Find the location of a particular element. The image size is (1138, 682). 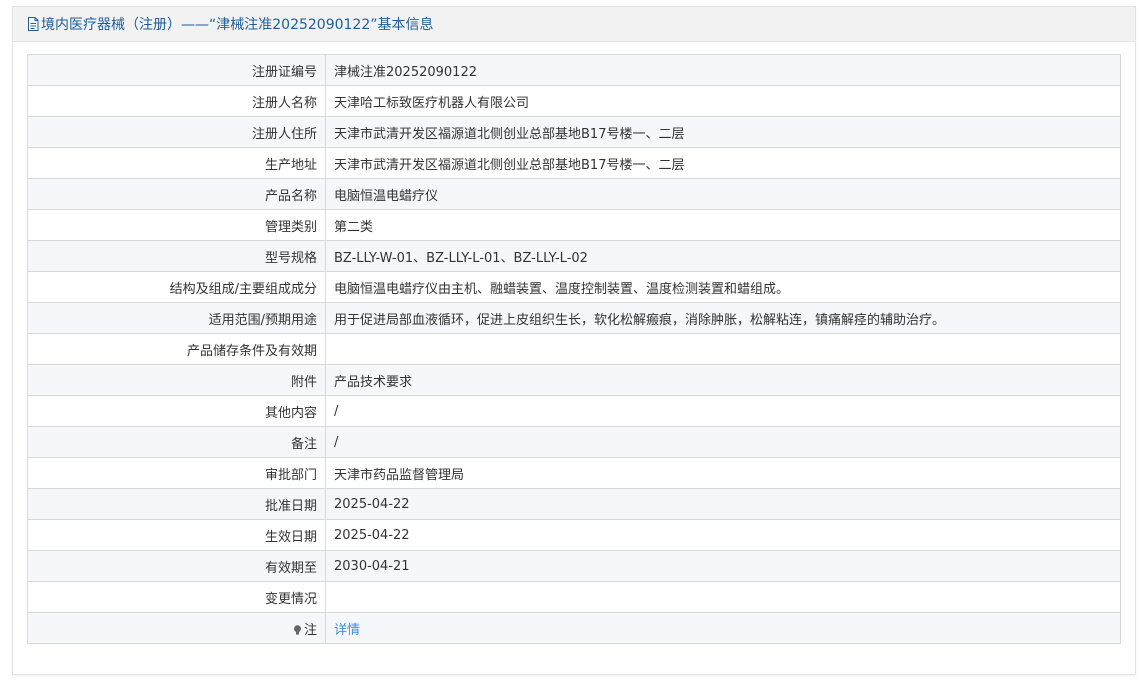

table-row: 备注 / is located at coordinates (574, 442).